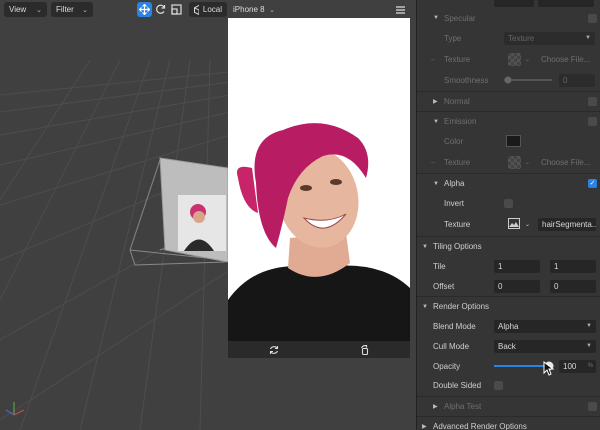  What do you see at coordinates (508, 18) in the screenshot?
I see `section-specular: ▼ Specular` at bounding box center [508, 18].